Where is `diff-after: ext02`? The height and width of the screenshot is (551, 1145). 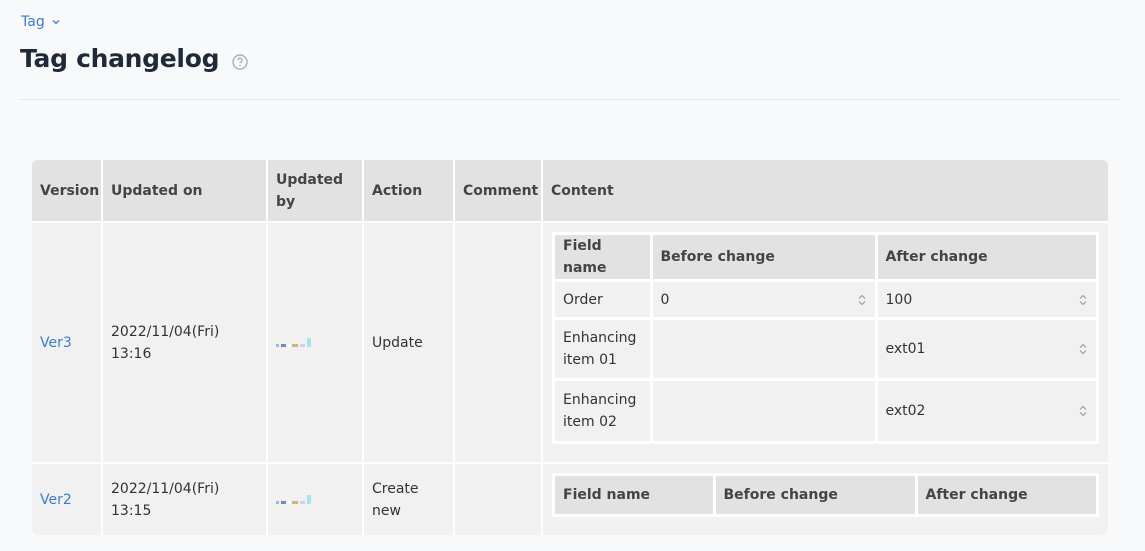
diff-after: ext02 is located at coordinates (986, 410).